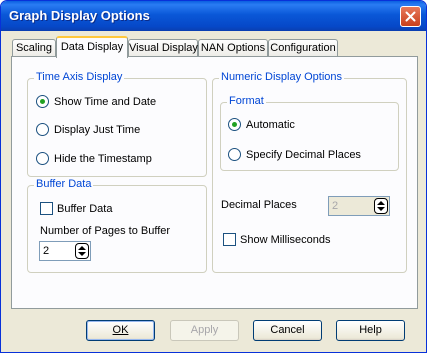  I want to click on close-button, so click(410, 16).